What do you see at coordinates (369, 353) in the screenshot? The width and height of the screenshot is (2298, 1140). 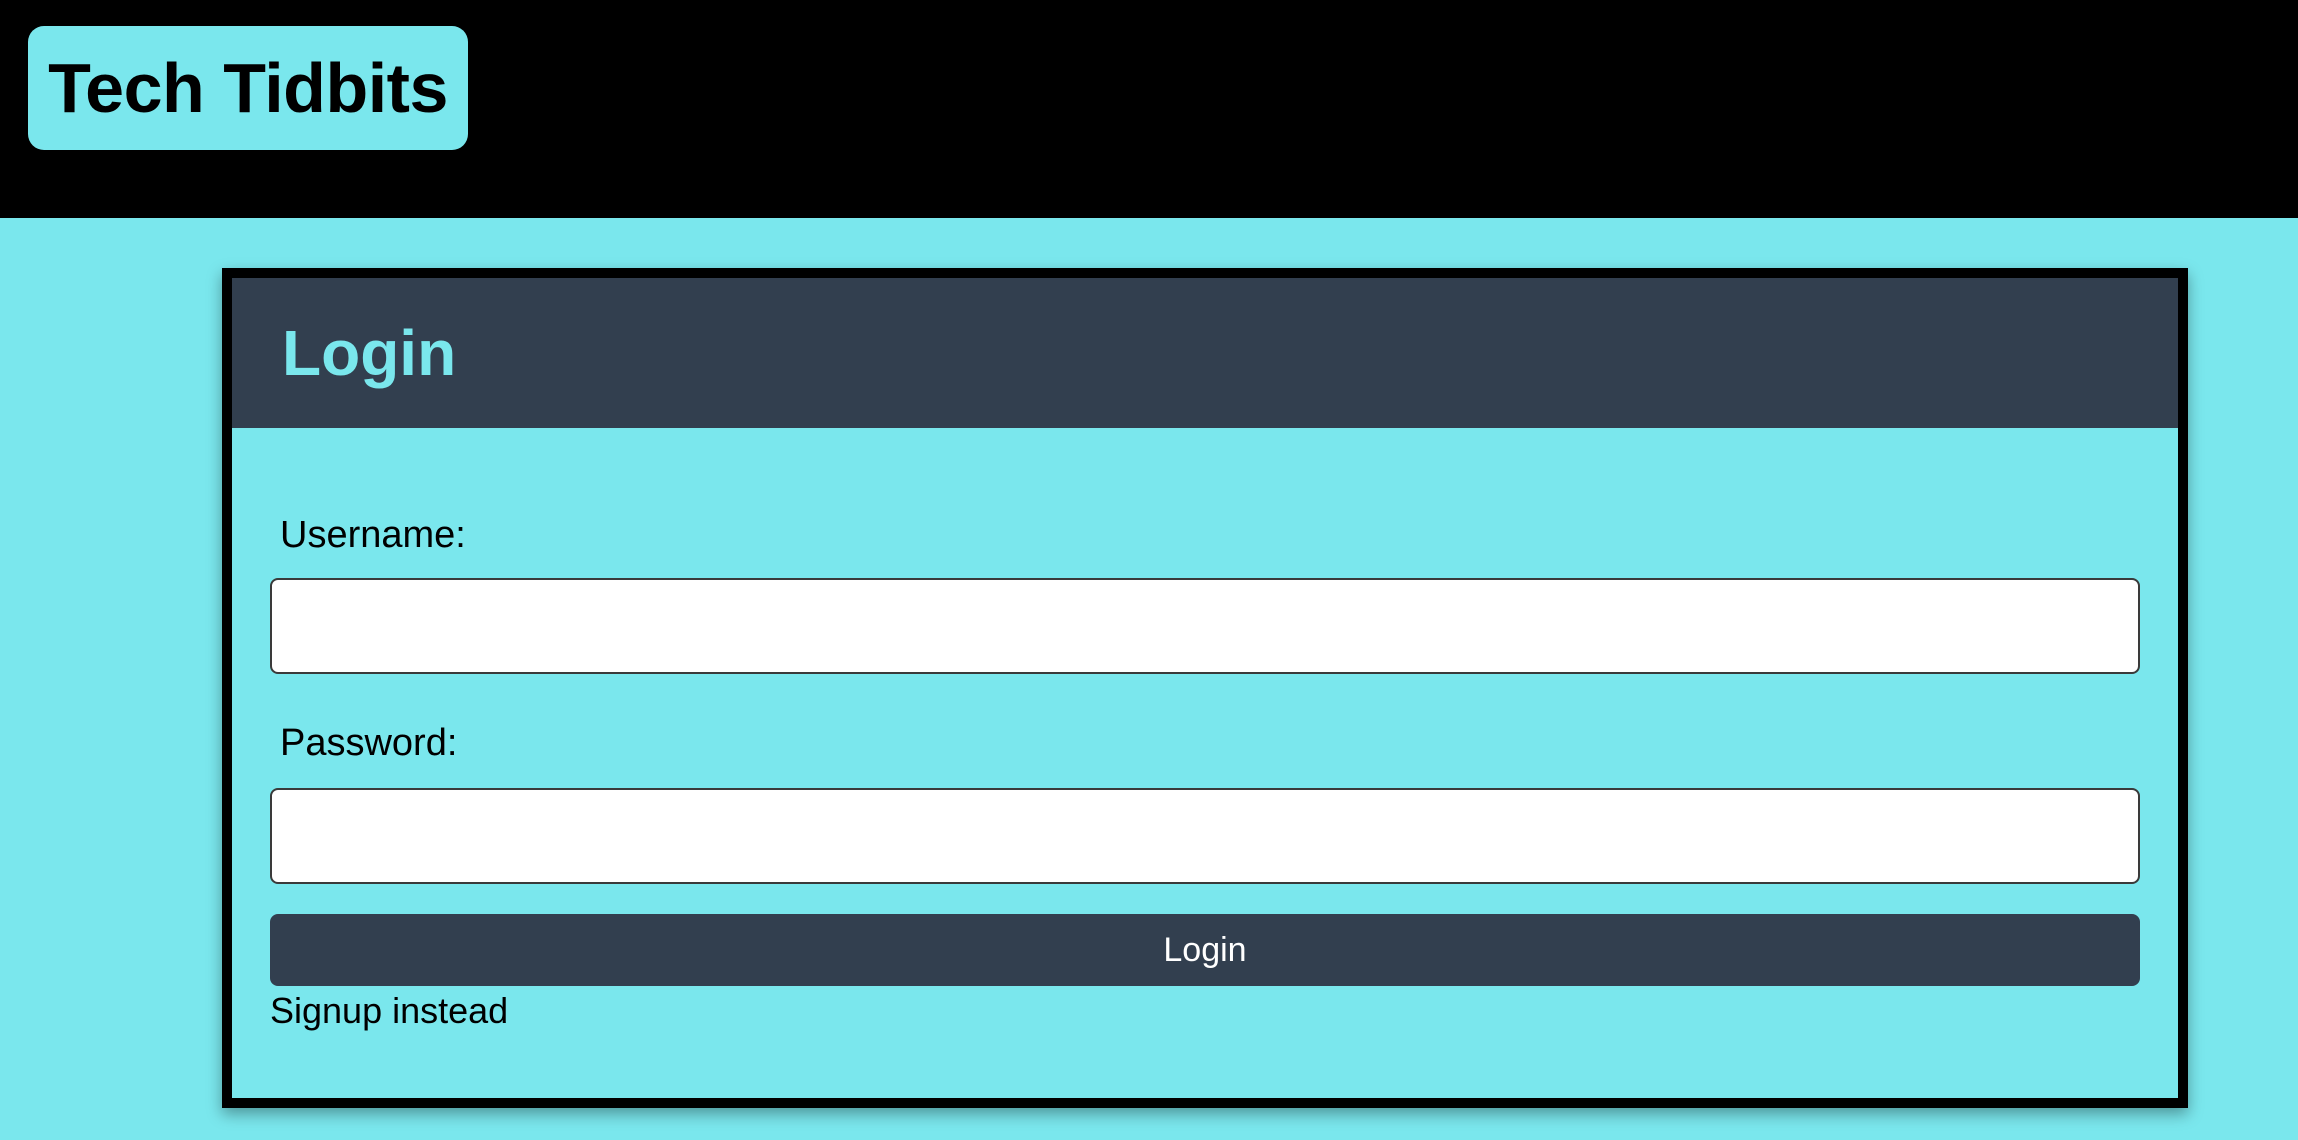 I see `login-title: Login` at bounding box center [369, 353].